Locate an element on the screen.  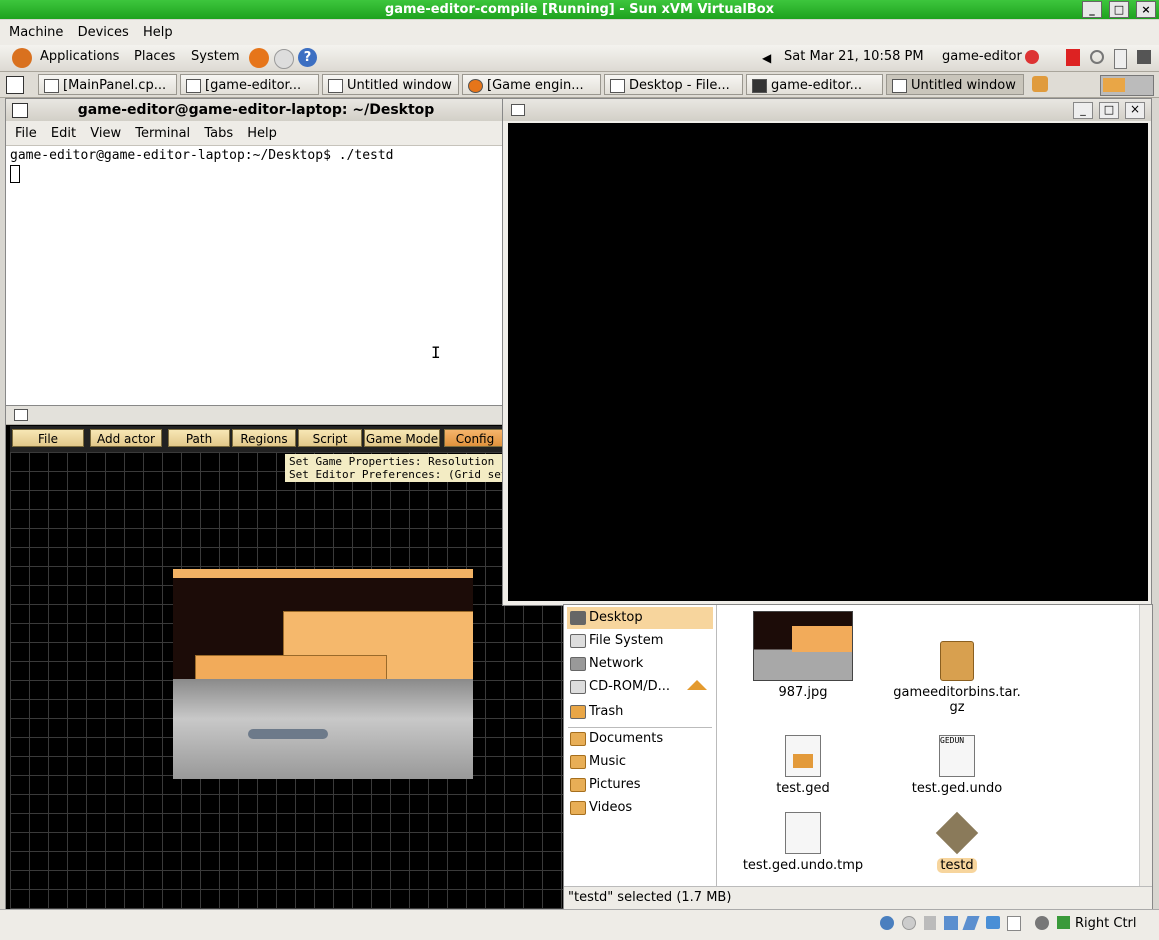
bookmark-videos: Videos is located at coordinates (640, 808).